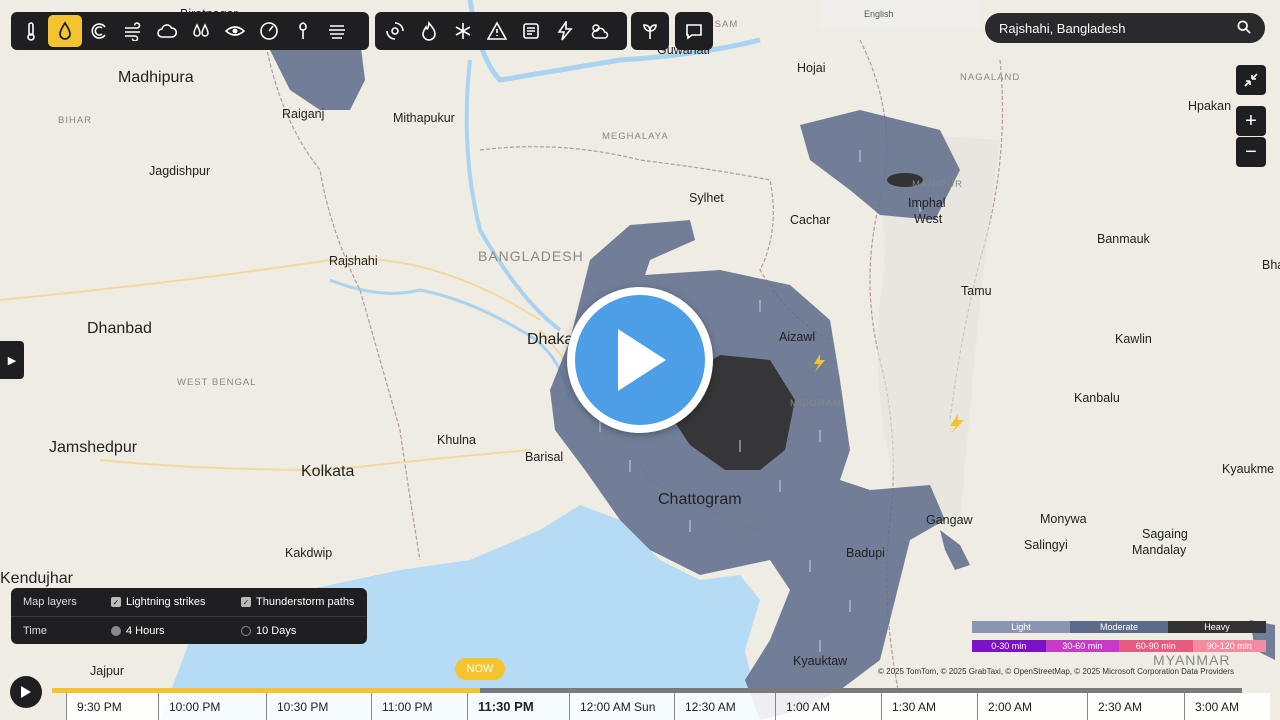  I want to click on wind-layer-button, so click(133, 31).